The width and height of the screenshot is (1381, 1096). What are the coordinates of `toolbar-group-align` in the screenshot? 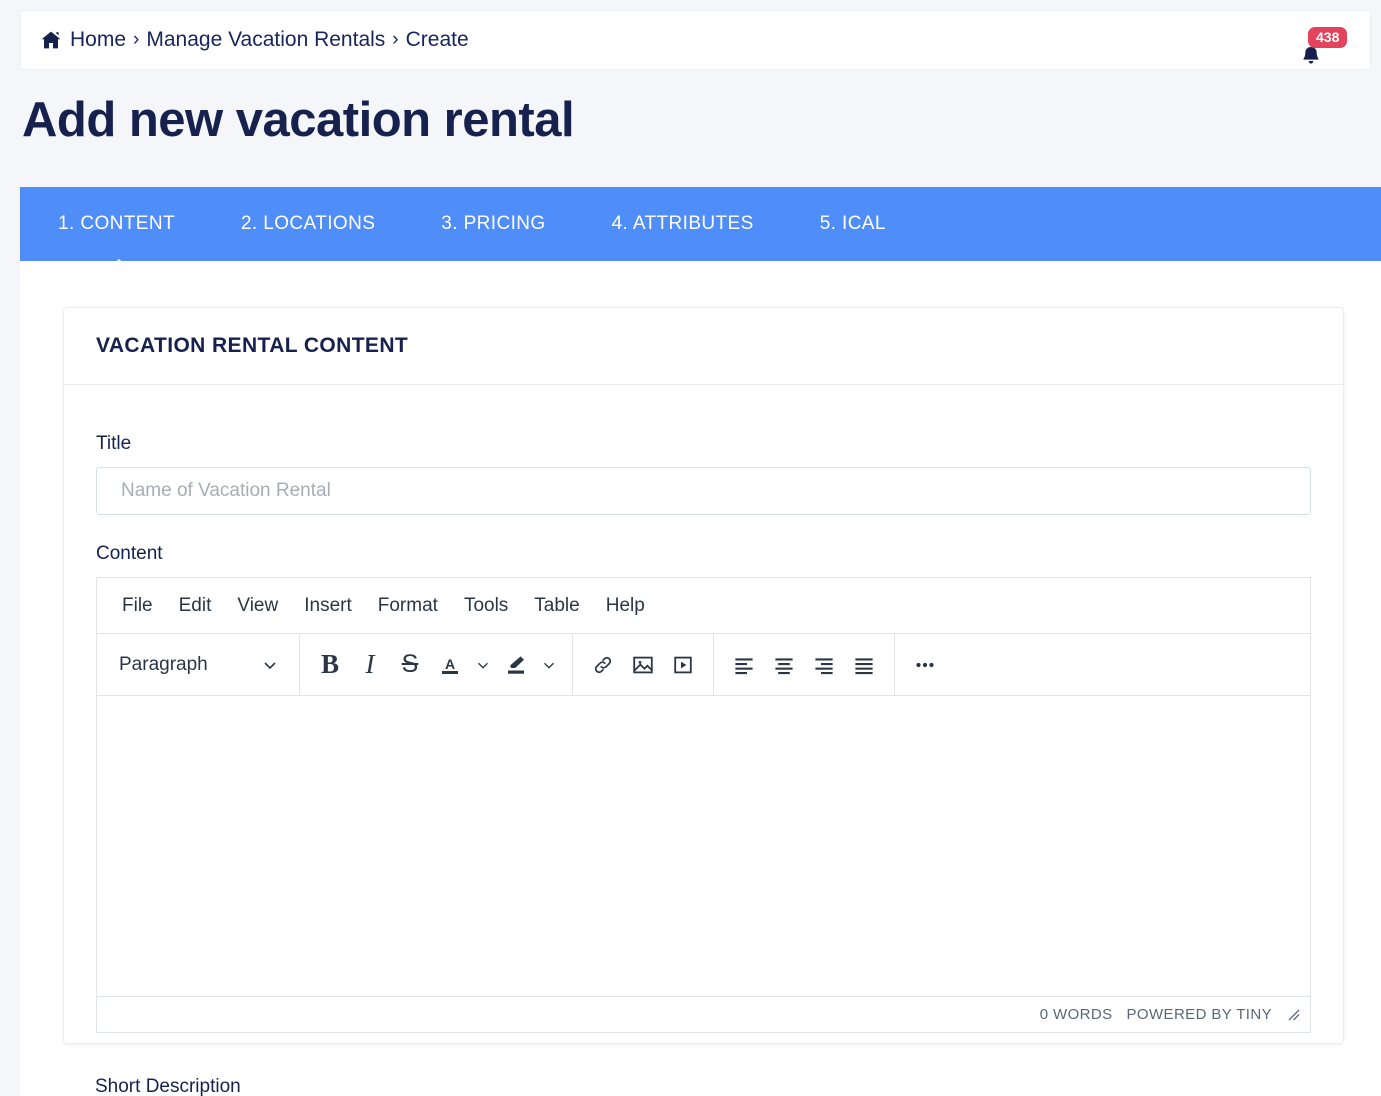 It's located at (804, 664).